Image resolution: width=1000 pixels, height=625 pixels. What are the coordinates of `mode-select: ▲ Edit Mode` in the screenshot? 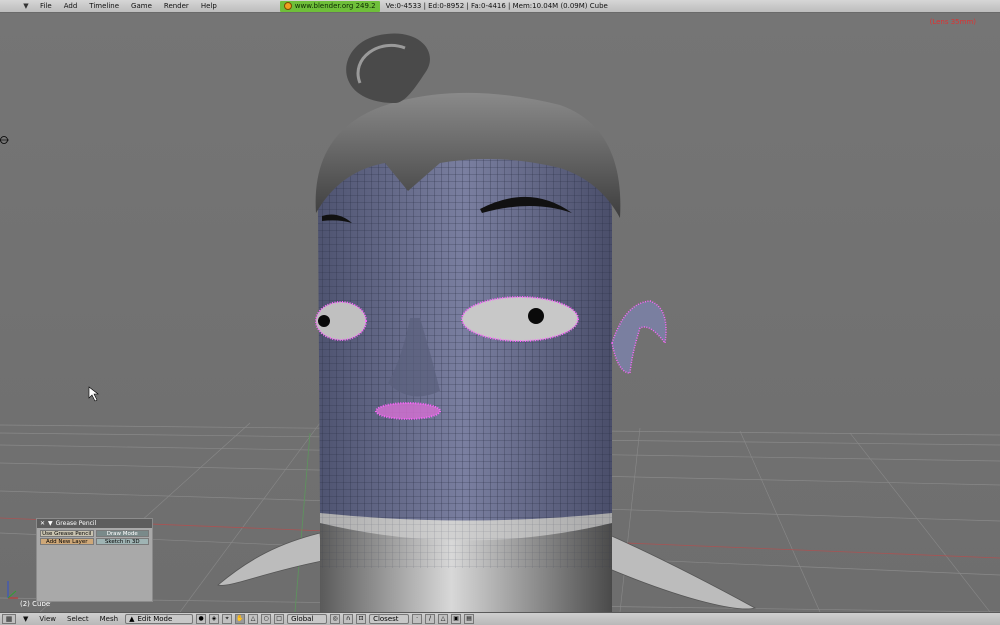 It's located at (159, 619).